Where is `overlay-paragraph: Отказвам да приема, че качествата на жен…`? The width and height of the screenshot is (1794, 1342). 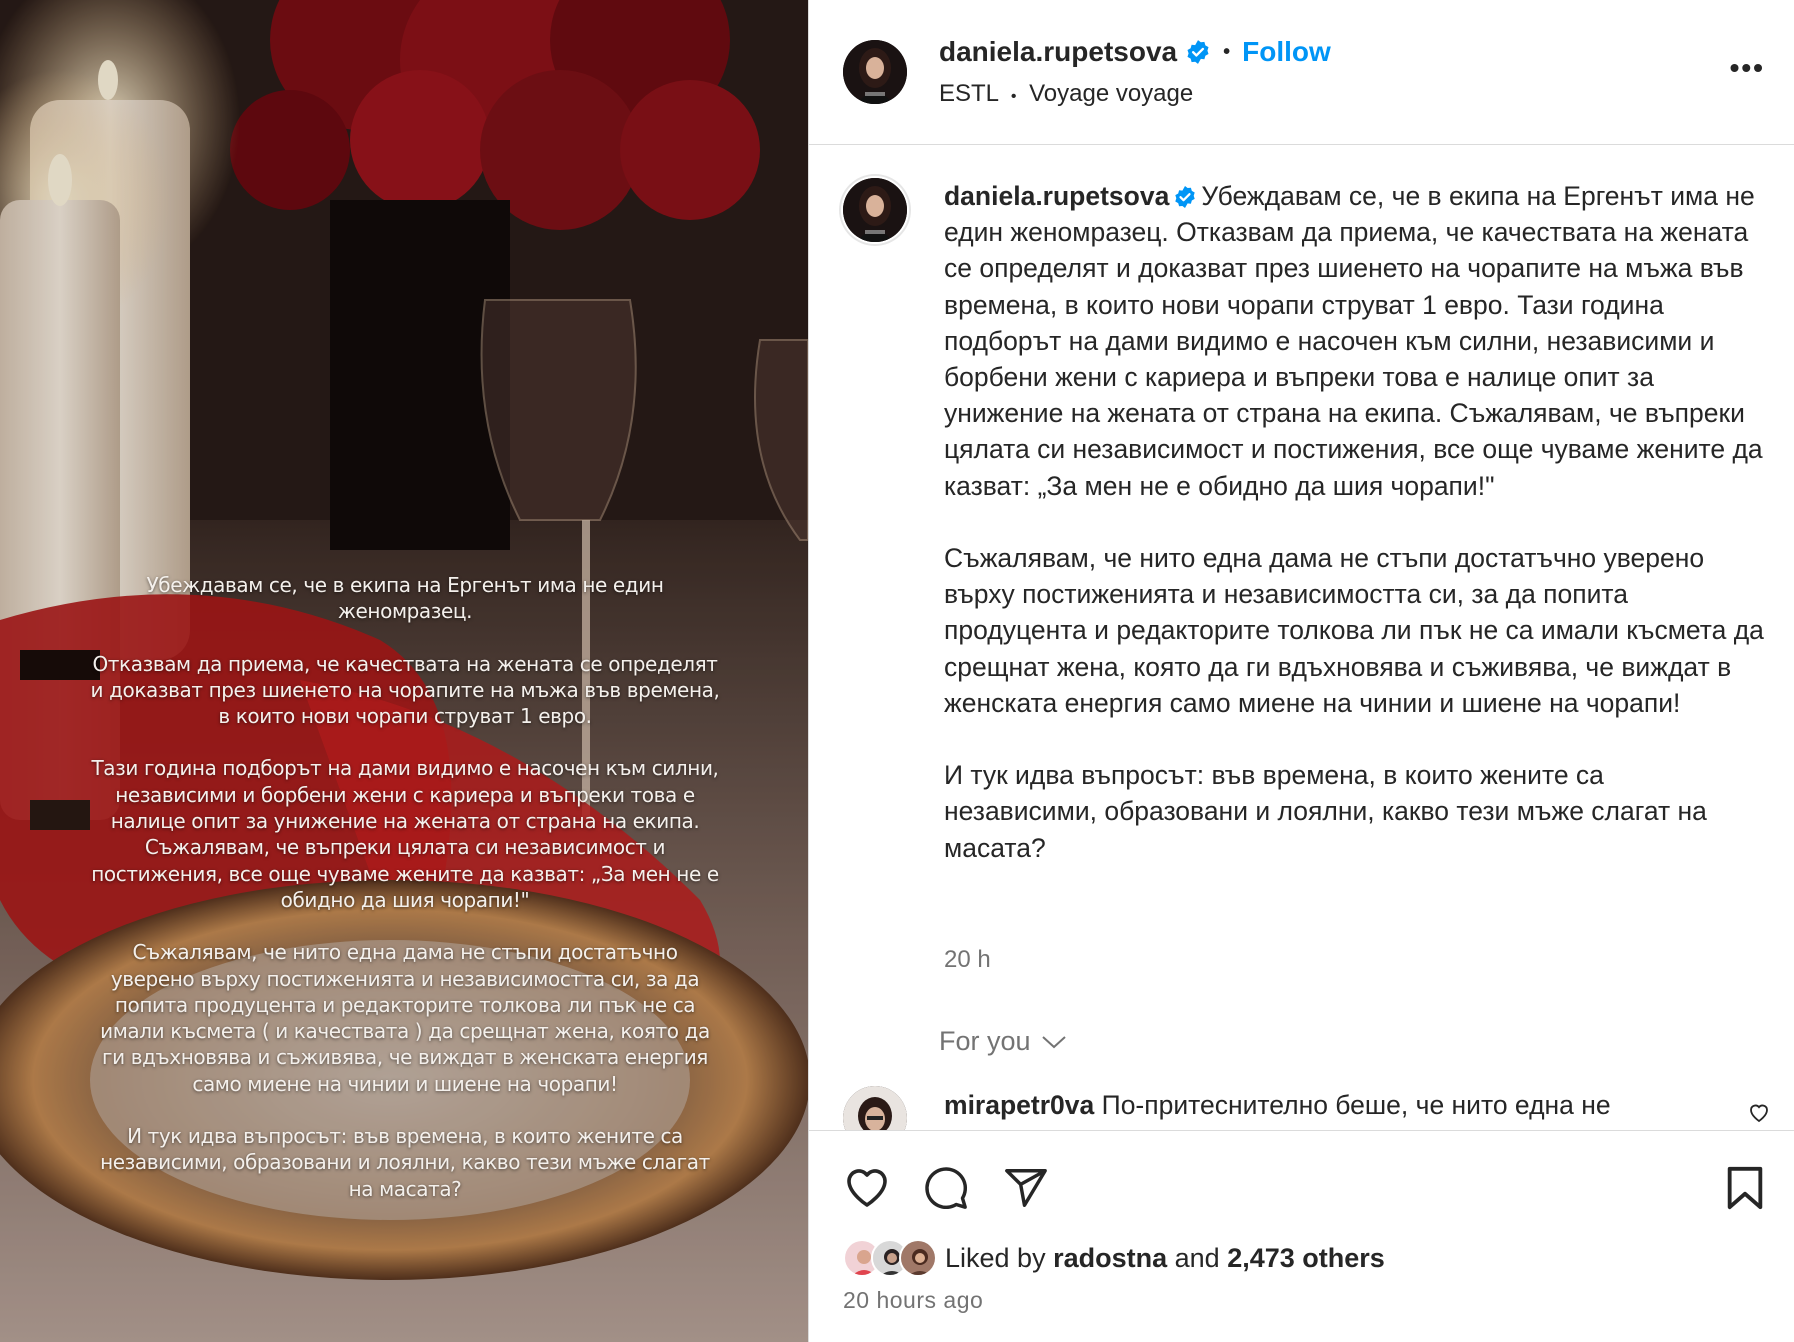
overlay-paragraph: Отказвам да приема, че качествата на жен… is located at coordinates (405, 690).